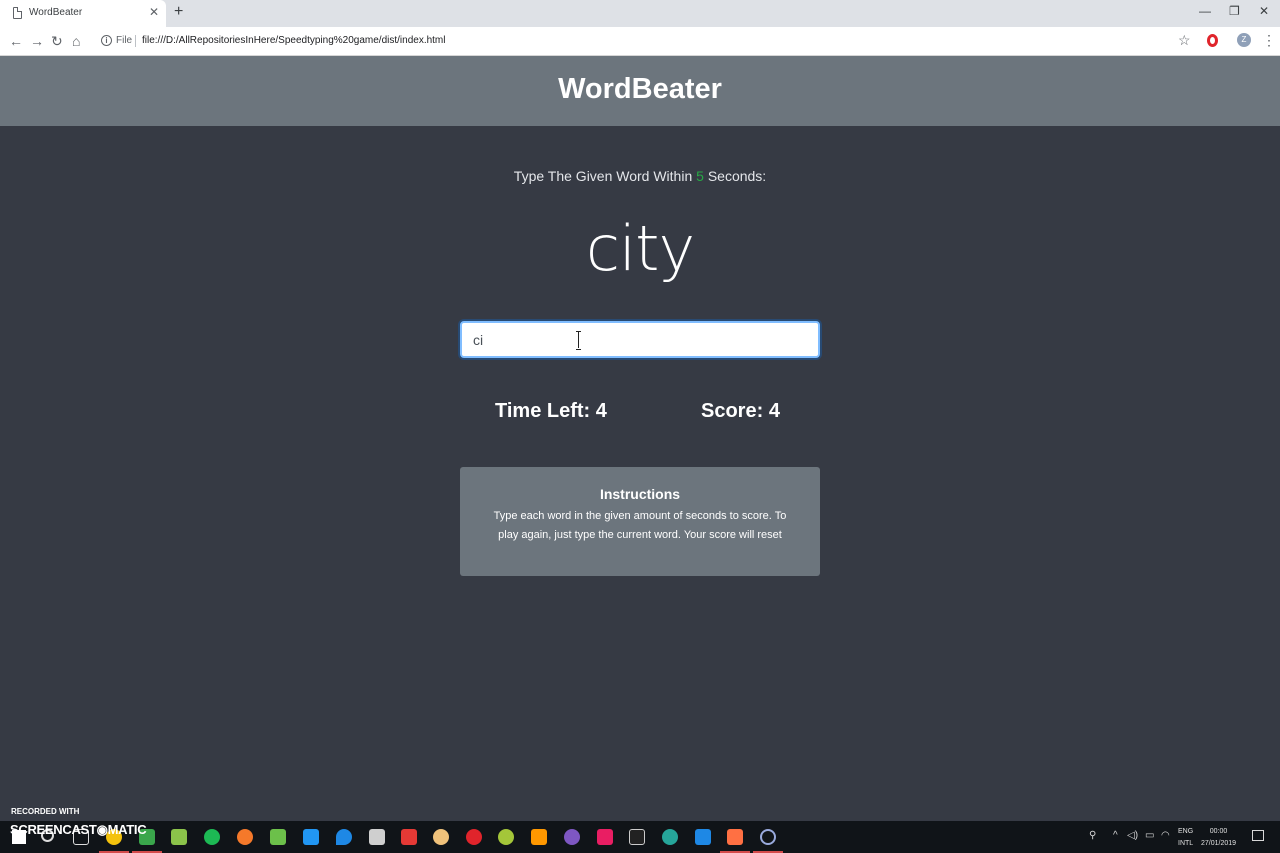  I want to click on chevron-up-icon: ^, so click(1115, 835).